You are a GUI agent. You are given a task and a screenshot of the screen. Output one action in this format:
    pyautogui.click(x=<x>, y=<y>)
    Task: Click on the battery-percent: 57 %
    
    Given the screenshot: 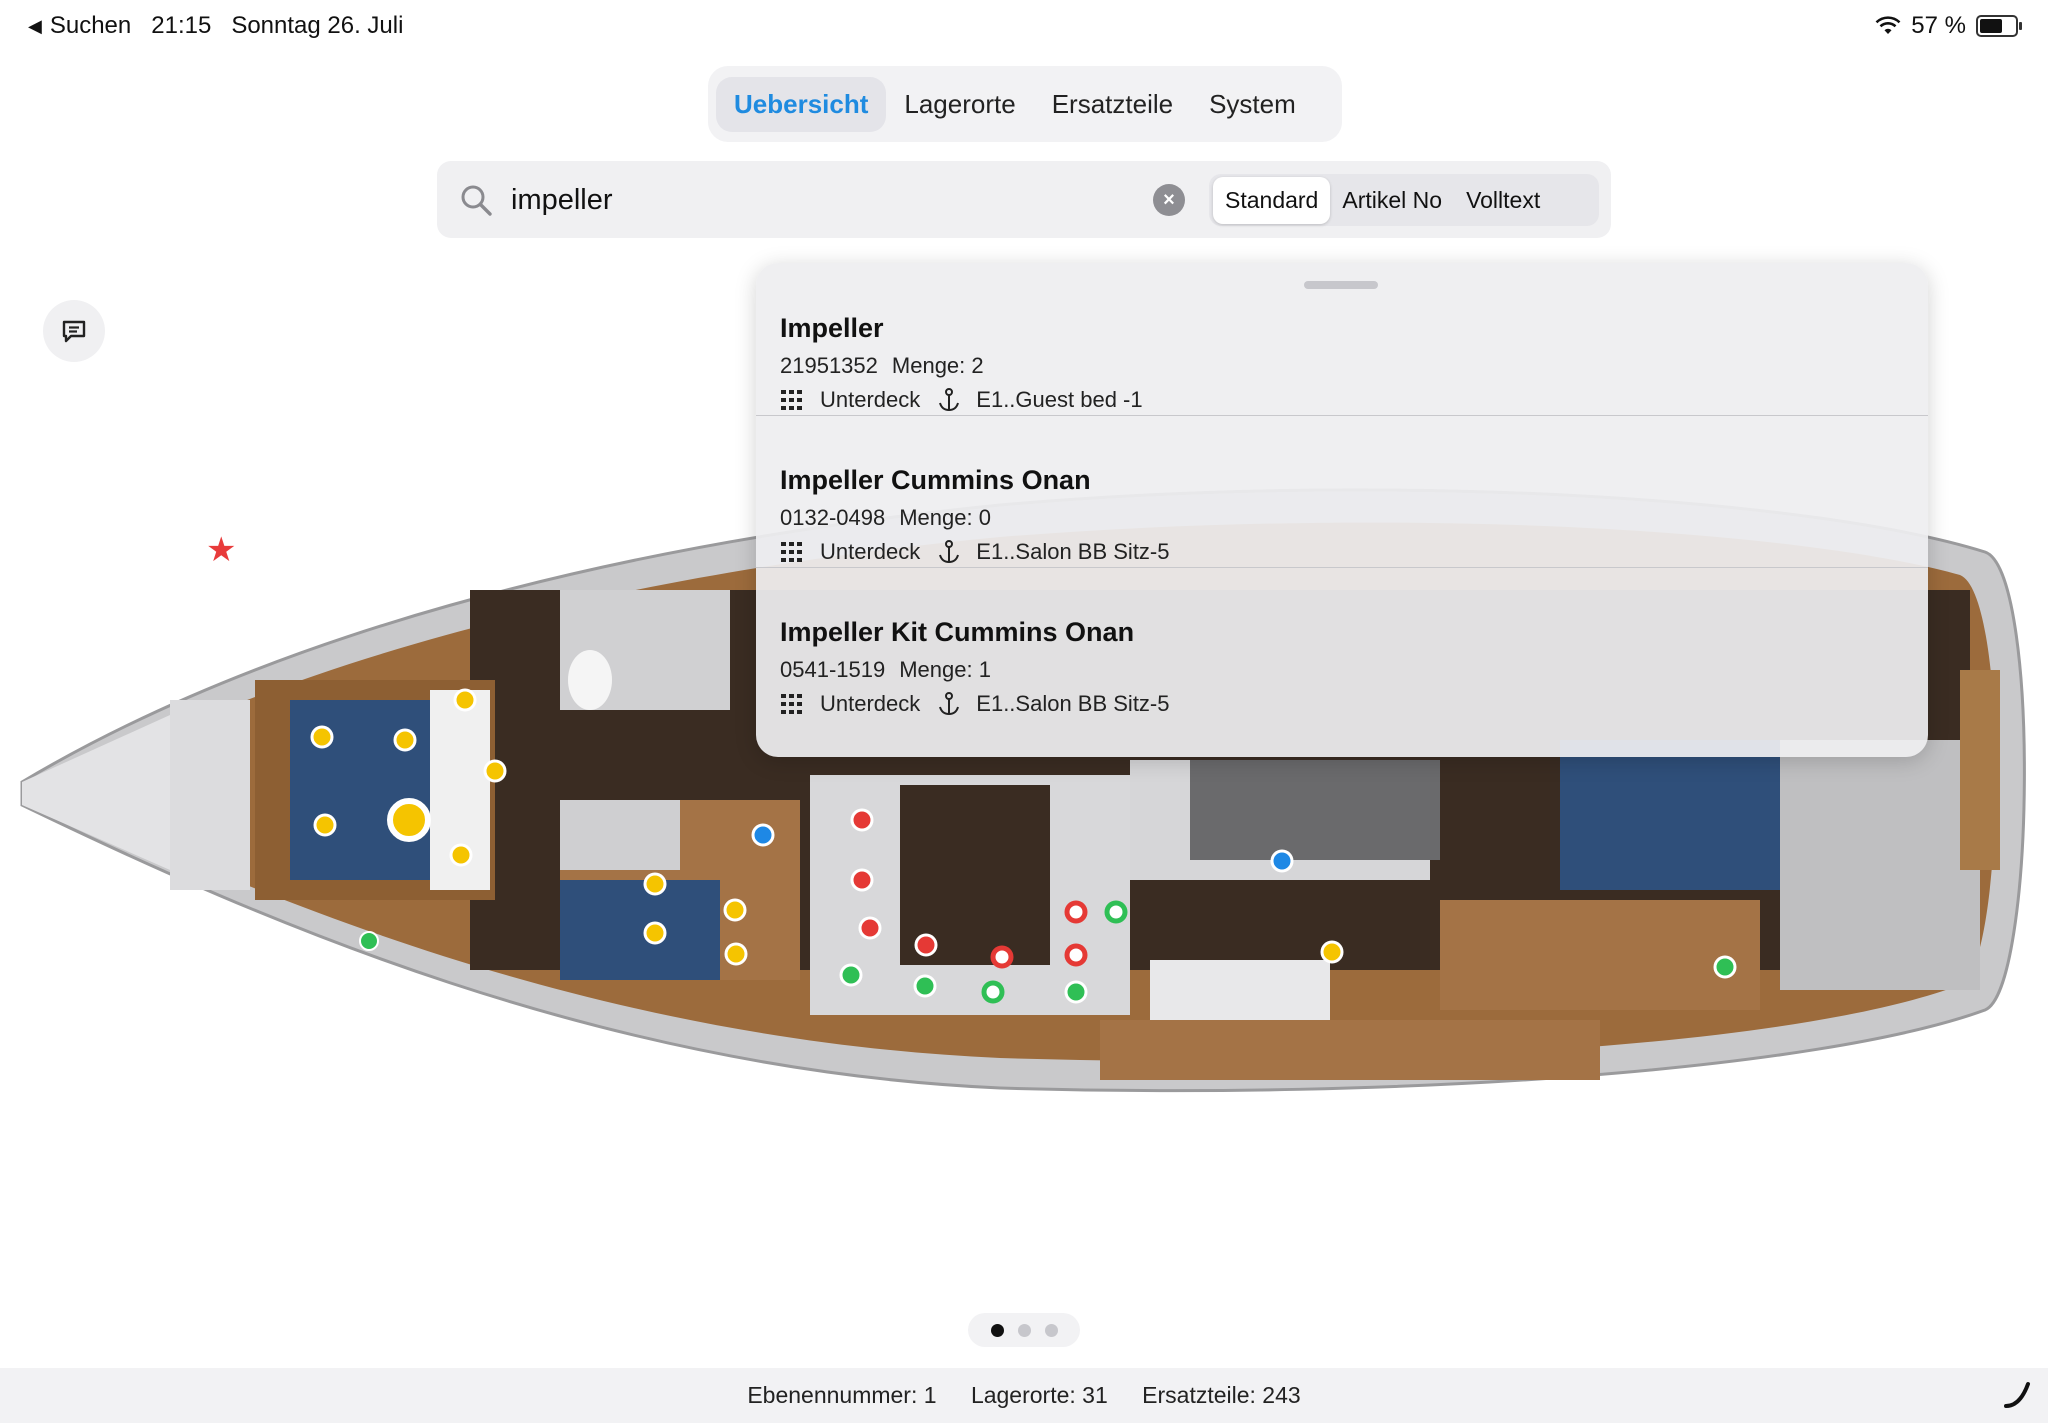 What is the action you would take?
    pyautogui.click(x=1938, y=25)
    